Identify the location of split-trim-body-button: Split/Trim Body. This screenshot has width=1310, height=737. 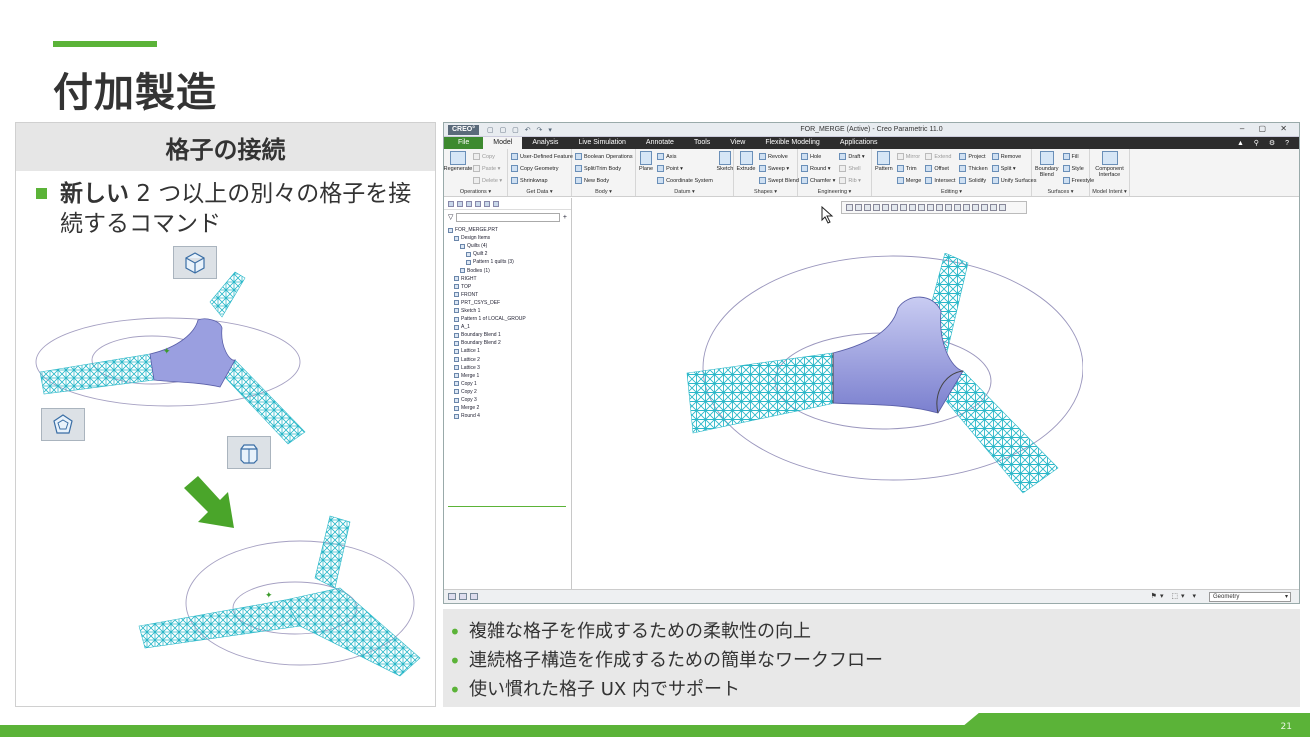
(604, 168).